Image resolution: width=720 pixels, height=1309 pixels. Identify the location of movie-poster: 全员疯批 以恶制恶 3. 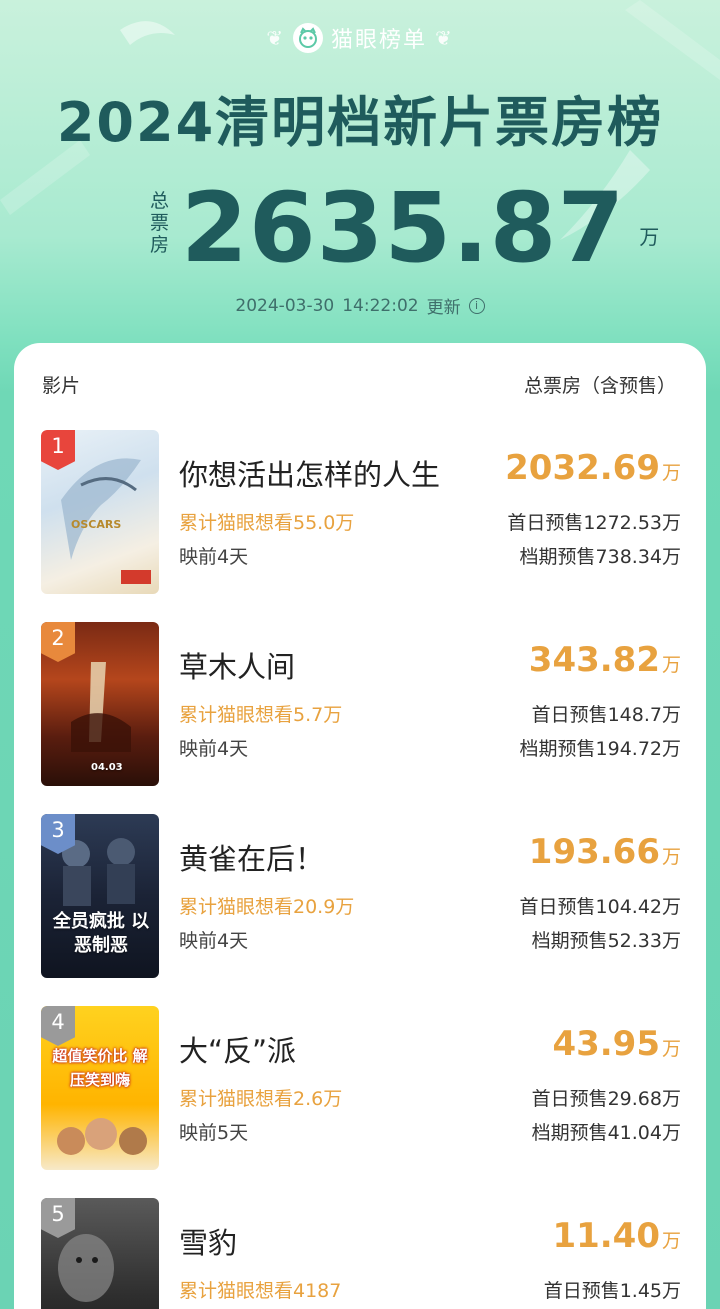
(100, 896).